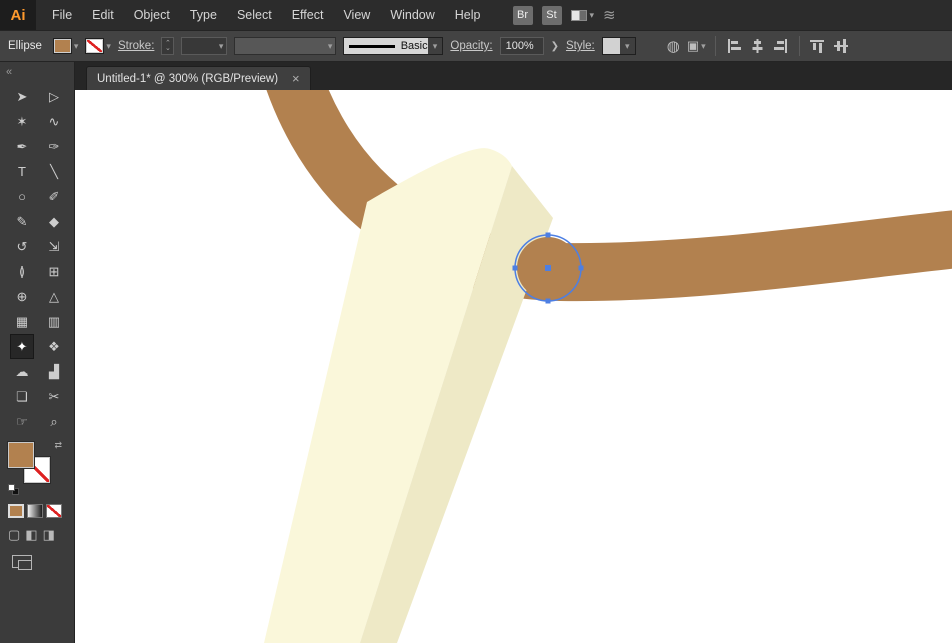 The height and width of the screenshot is (643, 952). Describe the element at coordinates (548, 235) in the screenshot. I see `handle-top` at that location.